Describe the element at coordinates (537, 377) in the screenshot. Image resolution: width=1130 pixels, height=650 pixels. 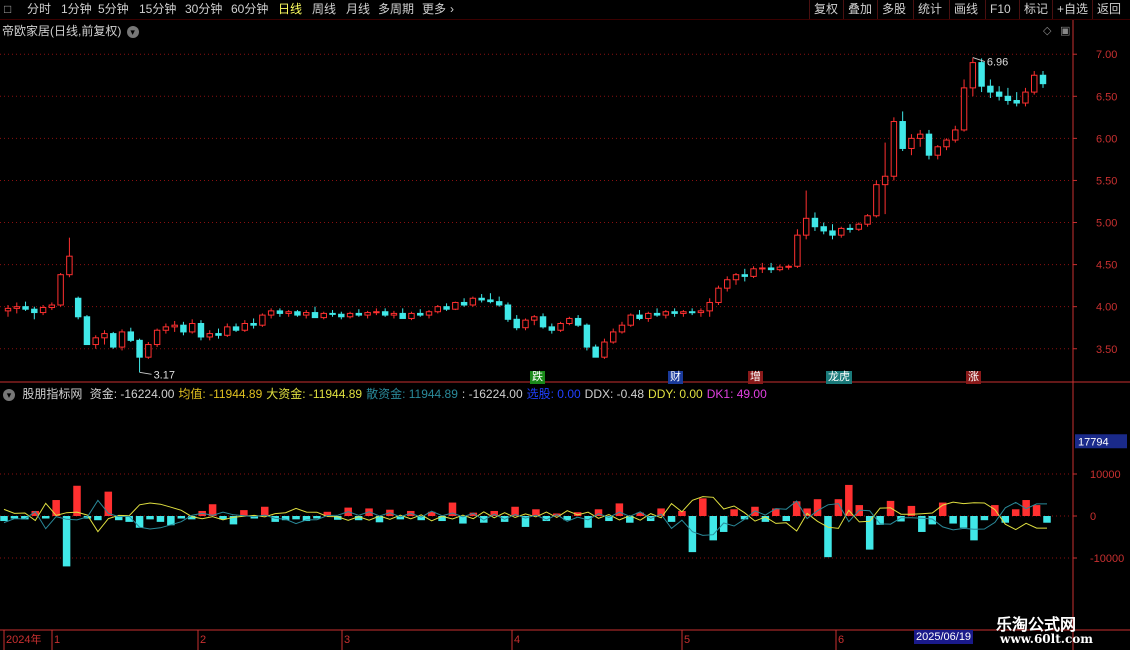
I see `event-tag-0: 跌` at that location.